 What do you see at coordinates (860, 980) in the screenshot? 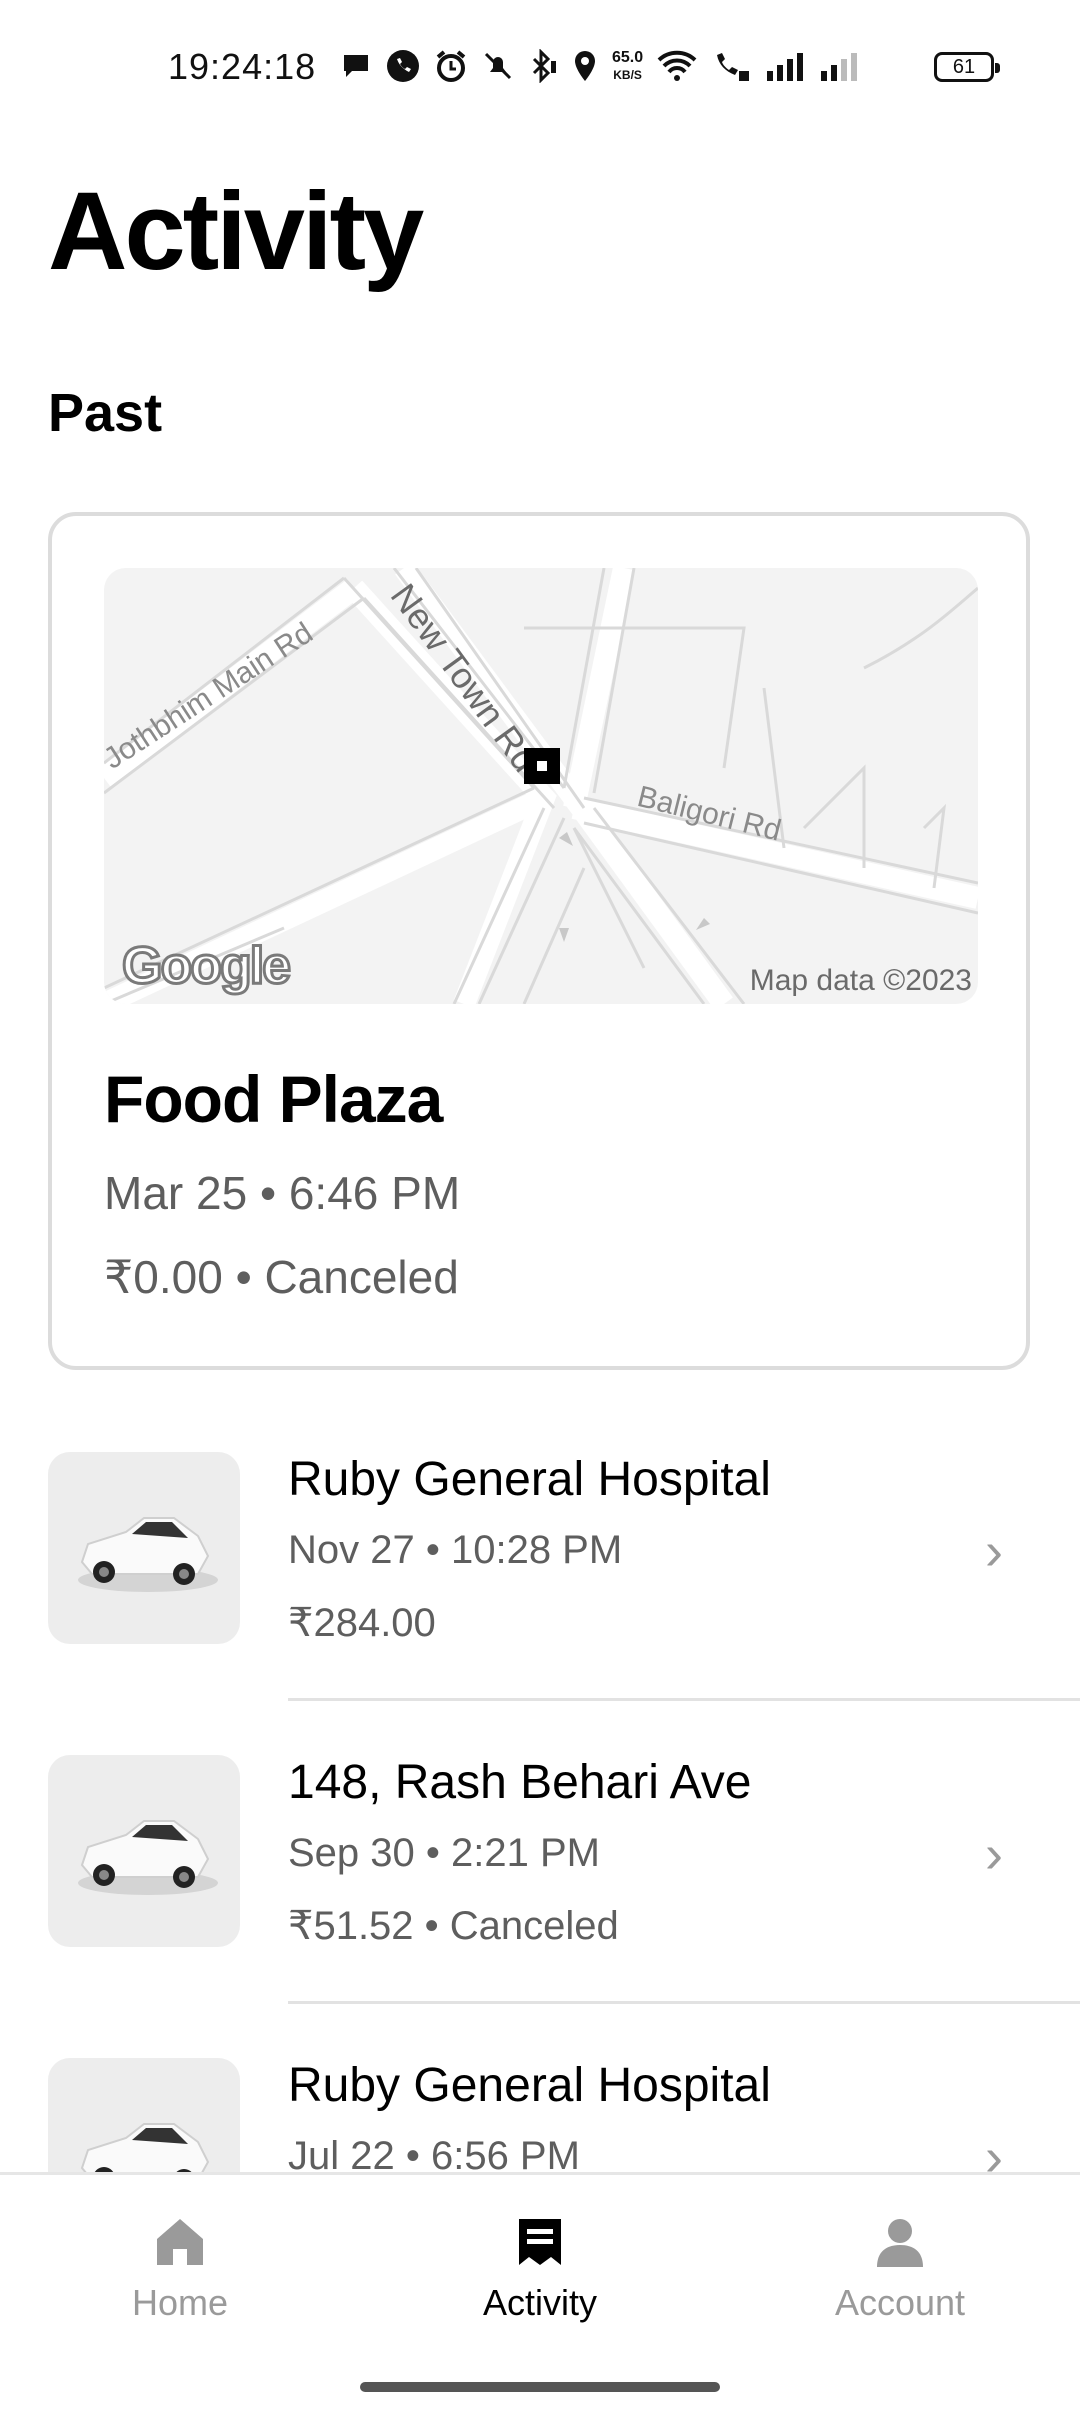
I see `map-attribution: Map data ©2023` at bounding box center [860, 980].